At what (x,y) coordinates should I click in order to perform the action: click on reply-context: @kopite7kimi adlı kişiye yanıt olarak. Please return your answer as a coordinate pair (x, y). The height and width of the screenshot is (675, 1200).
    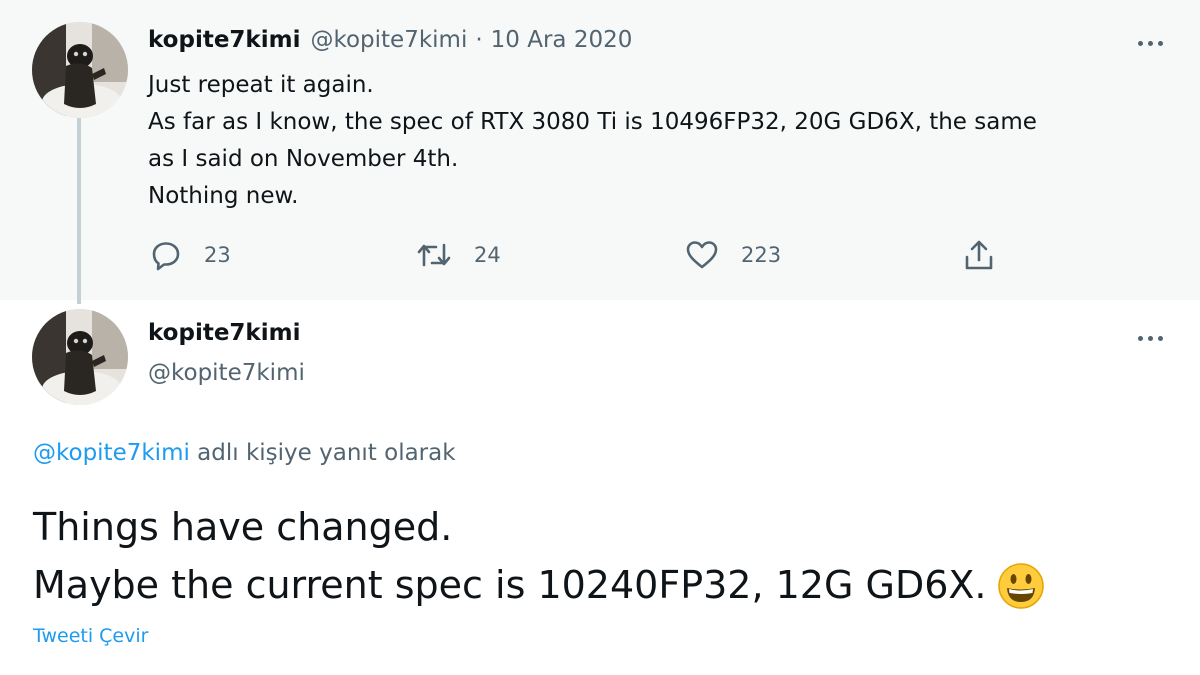
    Looking at the image, I should click on (244, 453).